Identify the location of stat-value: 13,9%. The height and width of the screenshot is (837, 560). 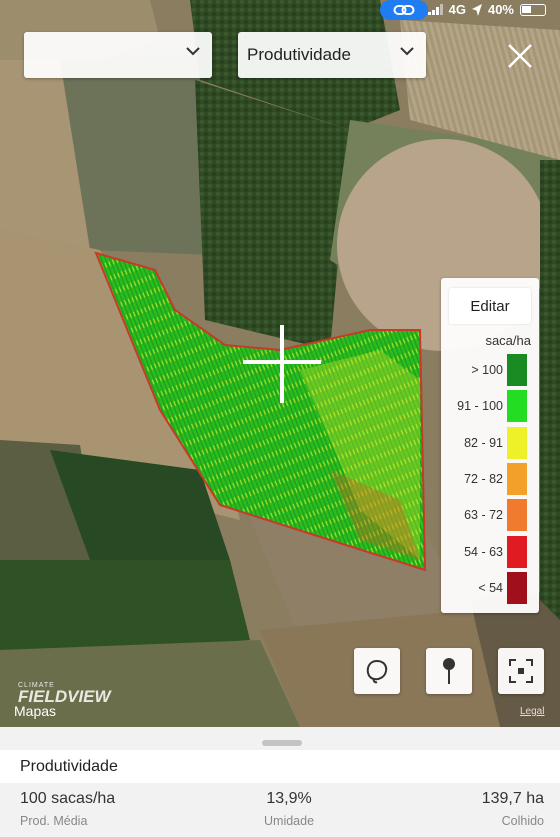
(289, 798).